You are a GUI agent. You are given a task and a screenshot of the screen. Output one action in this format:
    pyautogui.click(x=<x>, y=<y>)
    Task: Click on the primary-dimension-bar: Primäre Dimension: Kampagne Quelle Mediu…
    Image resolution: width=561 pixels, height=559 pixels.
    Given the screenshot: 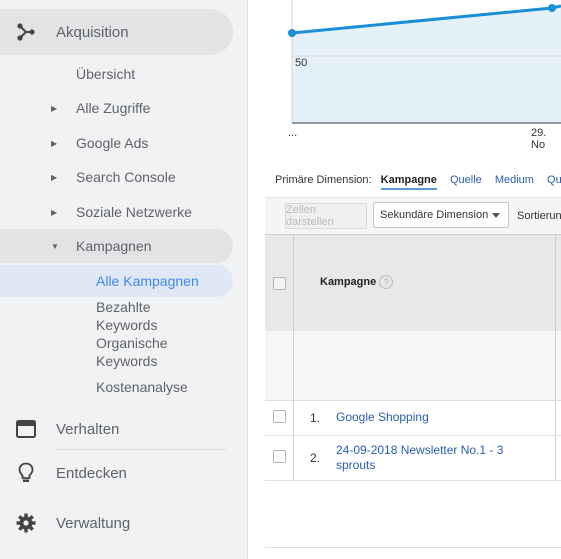 What is the action you would take?
    pyautogui.click(x=418, y=182)
    